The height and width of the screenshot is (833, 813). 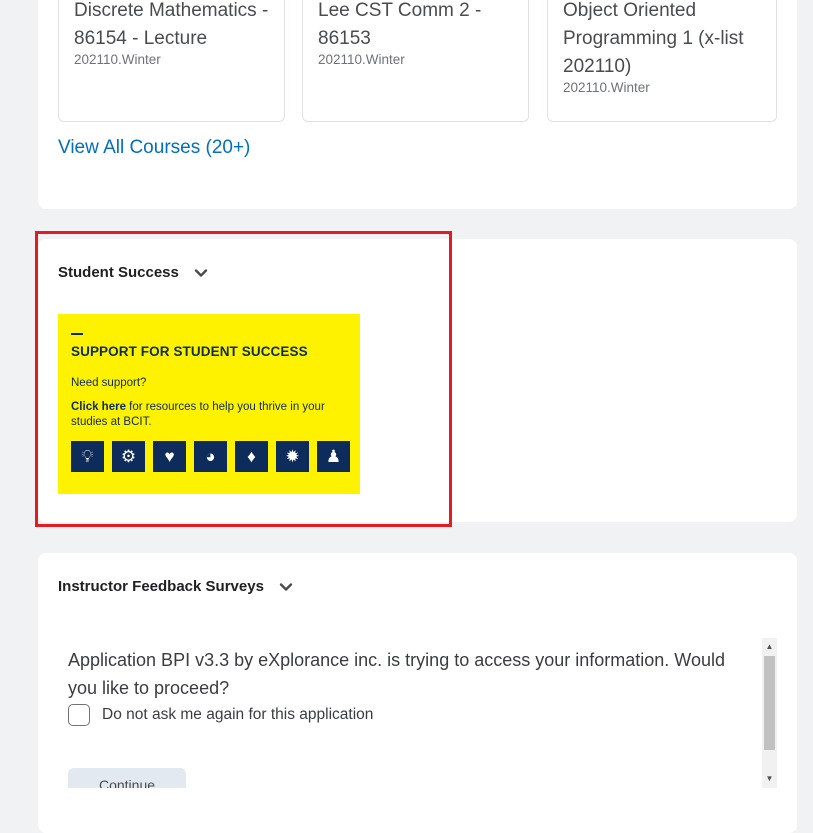 What do you see at coordinates (171, 24) in the screenshot?
I see `course-title: Discrete Mathematics - 86154 - Lecture` at bounding box center [171, 24].